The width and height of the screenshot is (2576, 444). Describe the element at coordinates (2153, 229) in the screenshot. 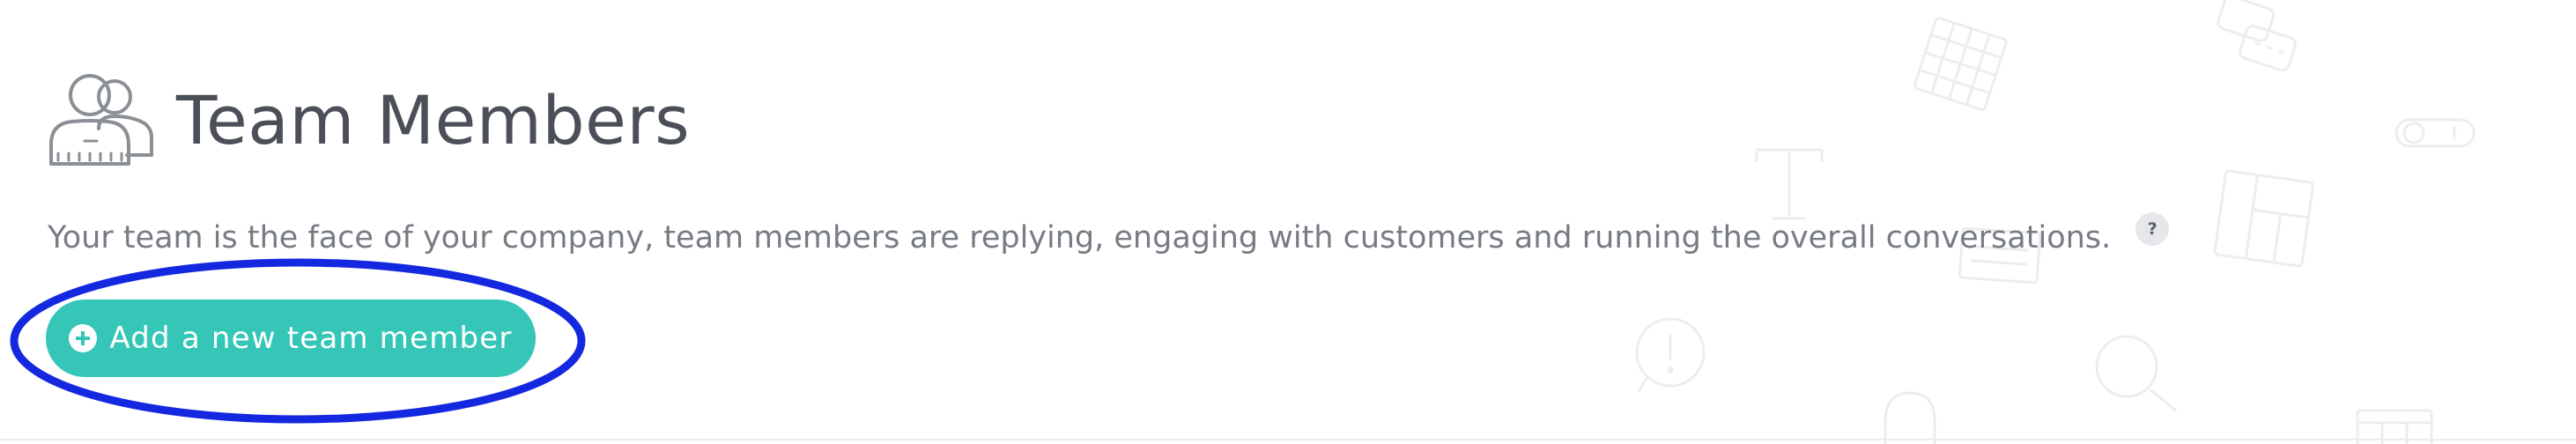

I see `help-badge: ?` at that location.